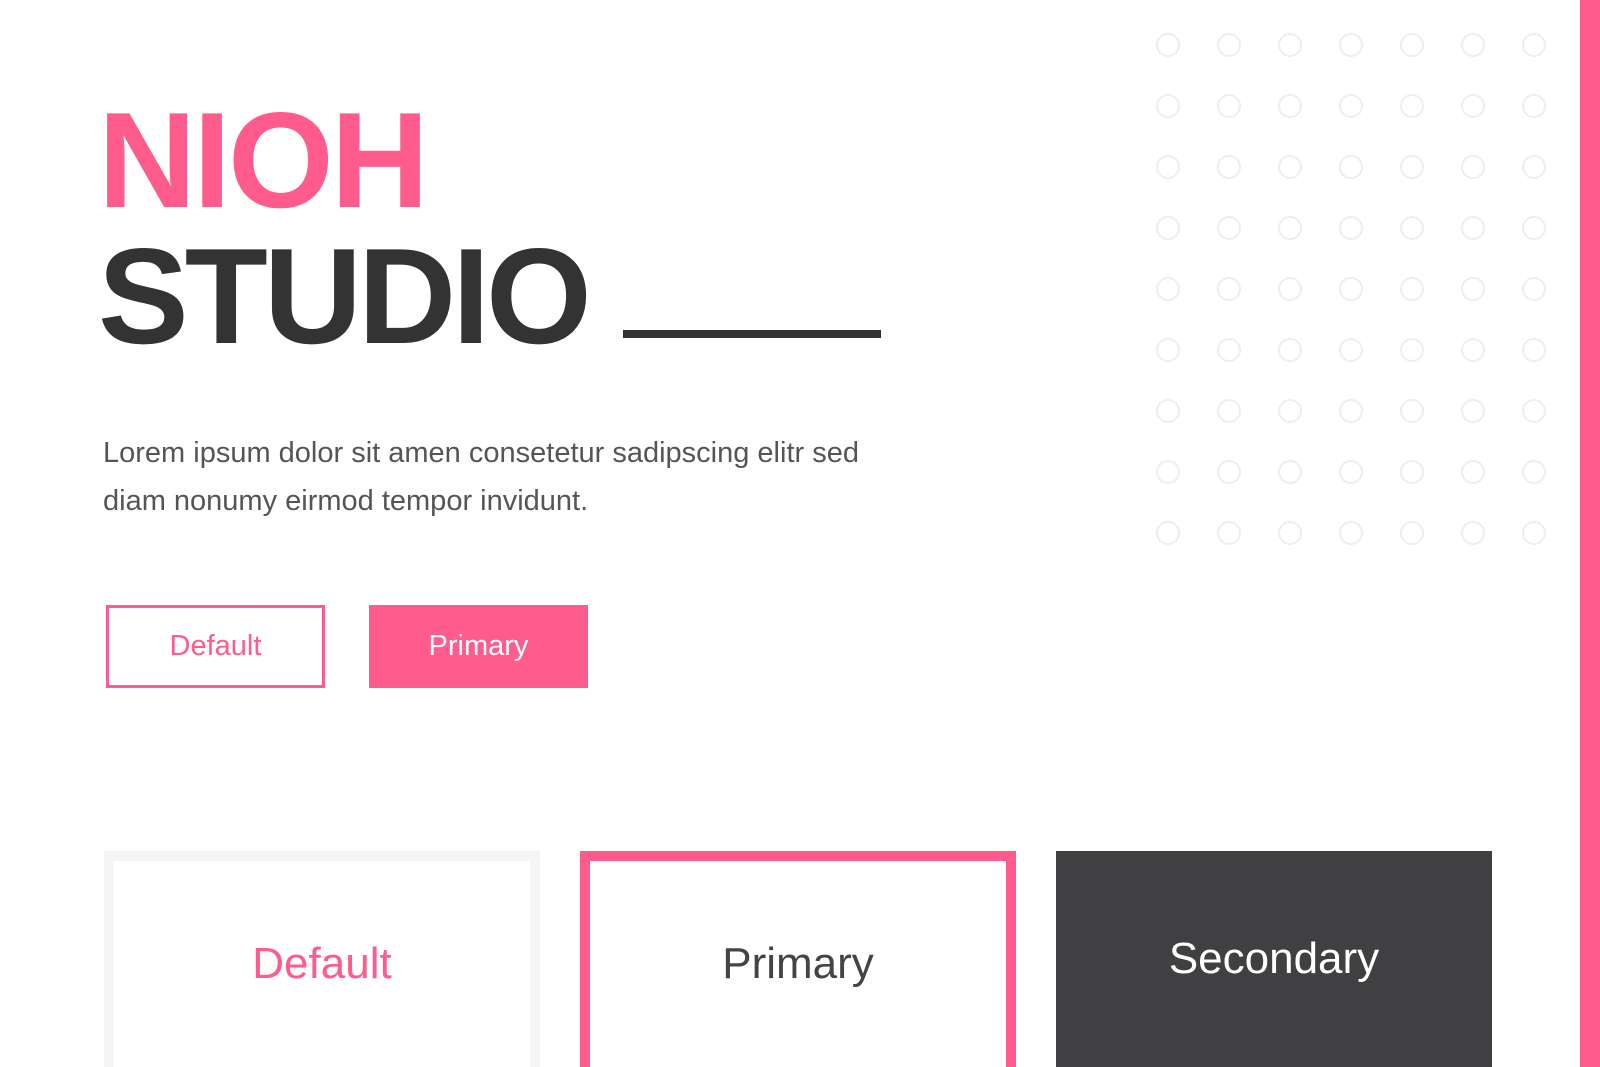 The image size is (1600, 1067). I want to click on brand-title-studio: STUDIO, so click(345, 296).